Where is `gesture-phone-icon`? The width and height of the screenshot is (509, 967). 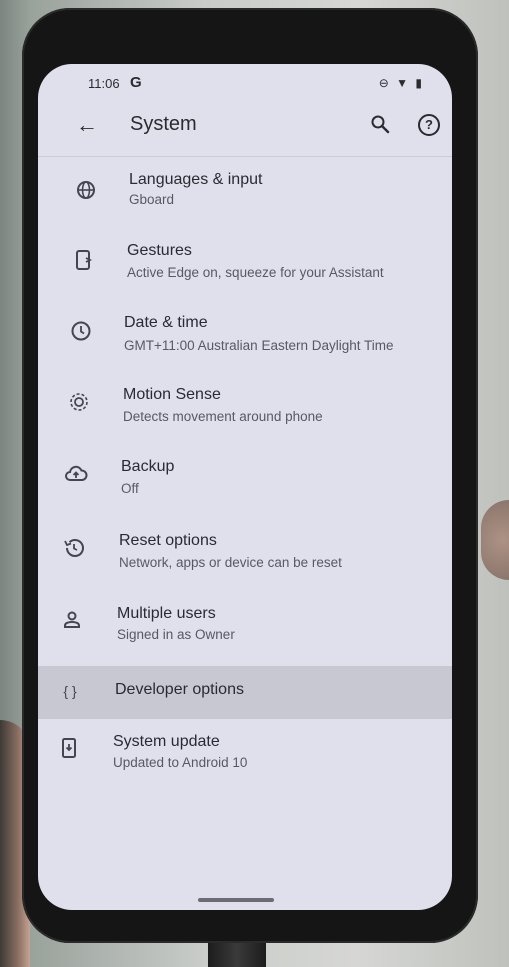
gesture-phone-icon is located at coordinates (84, 260).